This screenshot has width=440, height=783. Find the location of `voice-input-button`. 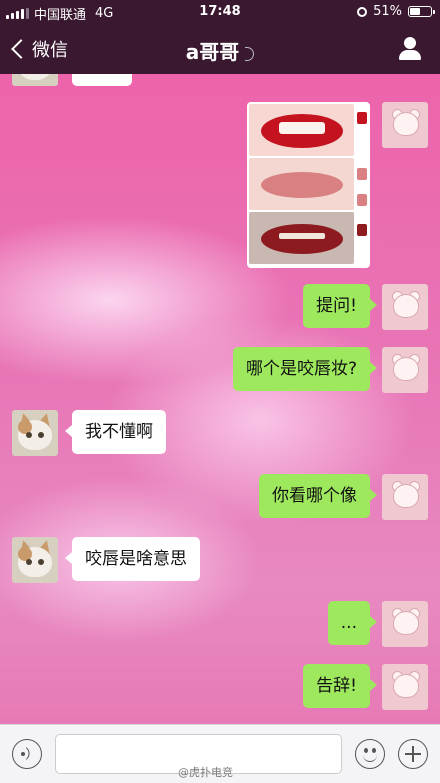

voice-input-button is located at coordinates (27, 754).